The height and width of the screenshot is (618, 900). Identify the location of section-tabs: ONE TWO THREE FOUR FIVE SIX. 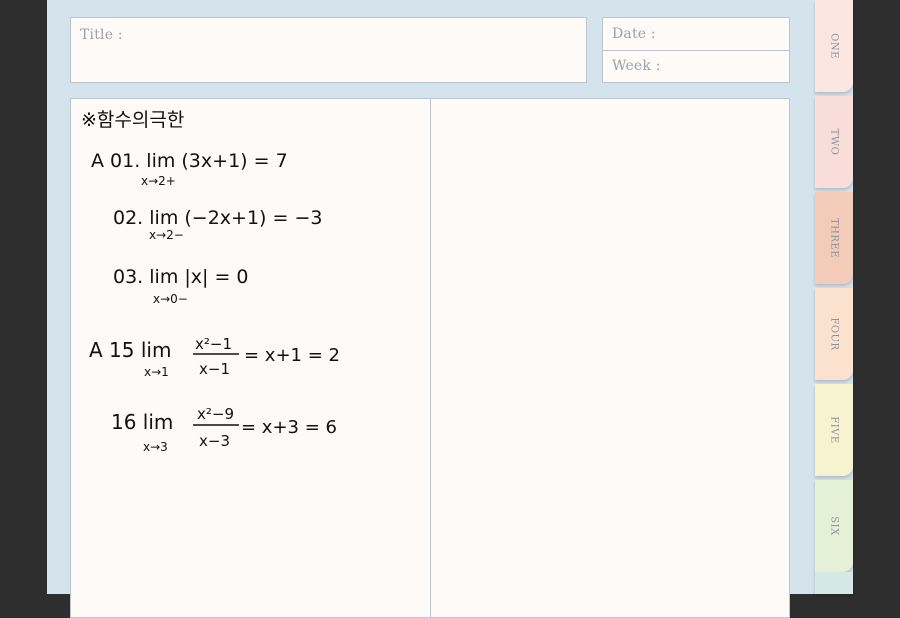
(834, 297).